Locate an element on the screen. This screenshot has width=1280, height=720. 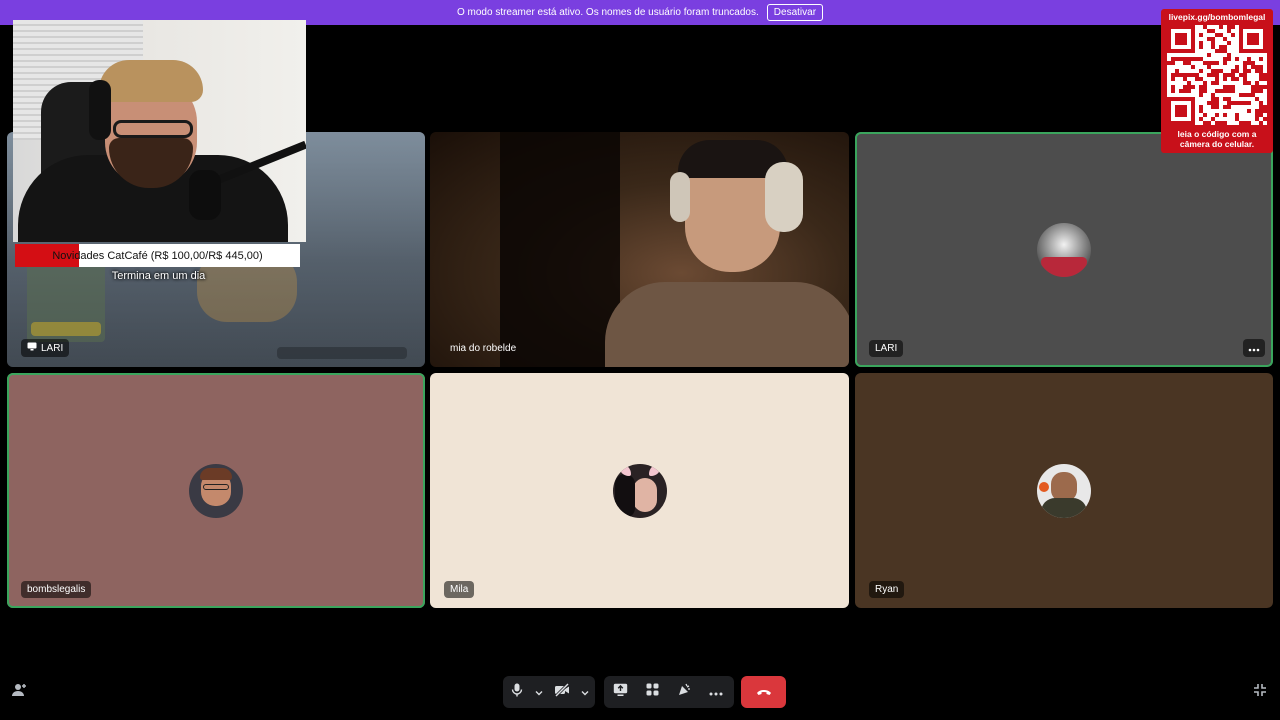
streamer-webcam-overlay is located at coordinates (159, 131).